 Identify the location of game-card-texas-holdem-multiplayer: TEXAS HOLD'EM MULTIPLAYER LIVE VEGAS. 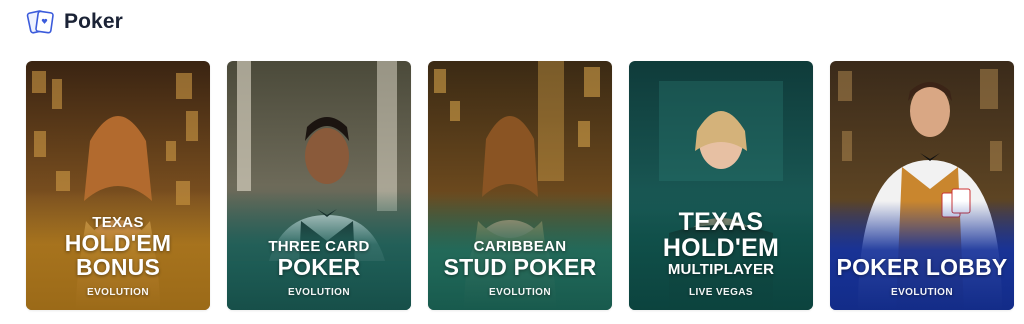
(721, 185).